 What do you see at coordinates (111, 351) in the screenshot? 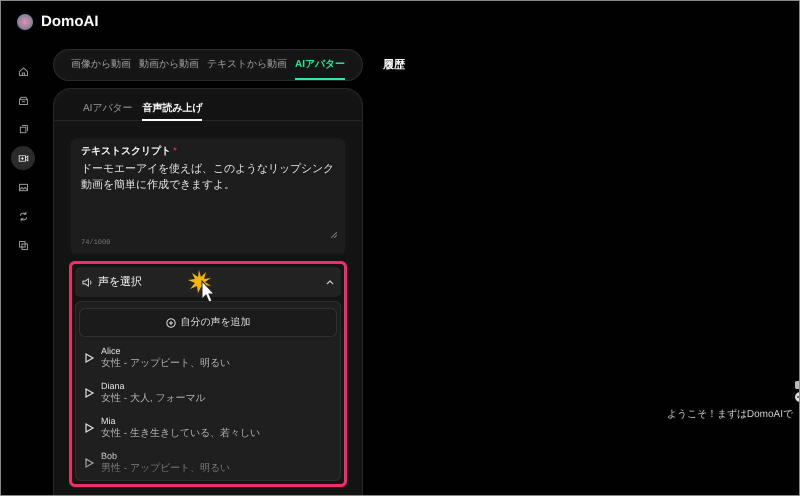
I see `voice-name: Alice` at bounding box center [111, 351].